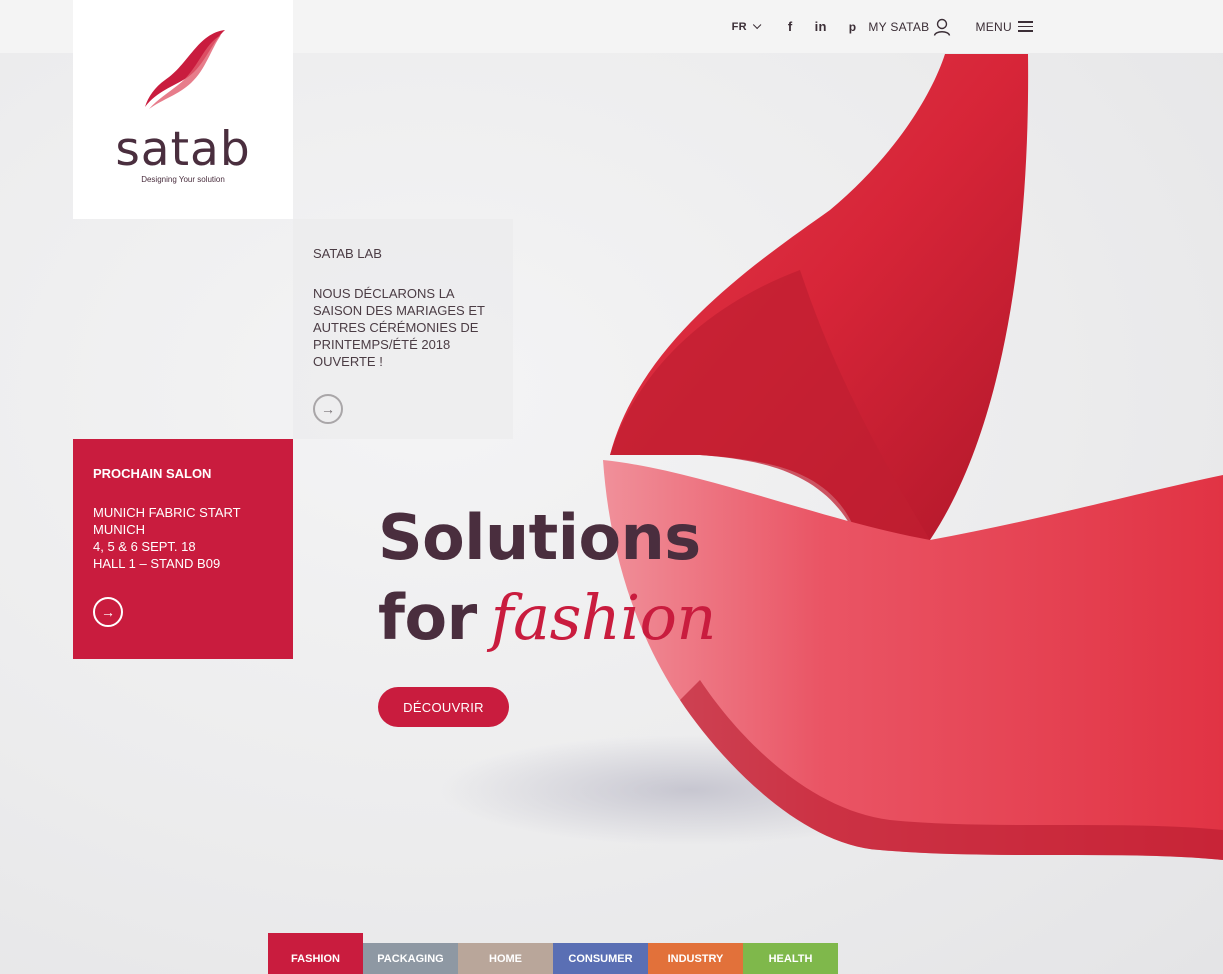 The height and width of the screenshot is (974, 1223). What do you see at coordinates (183, 149) in the screenshot?
I see `logo-wordmark: satab` at bounding box center [183, 149].